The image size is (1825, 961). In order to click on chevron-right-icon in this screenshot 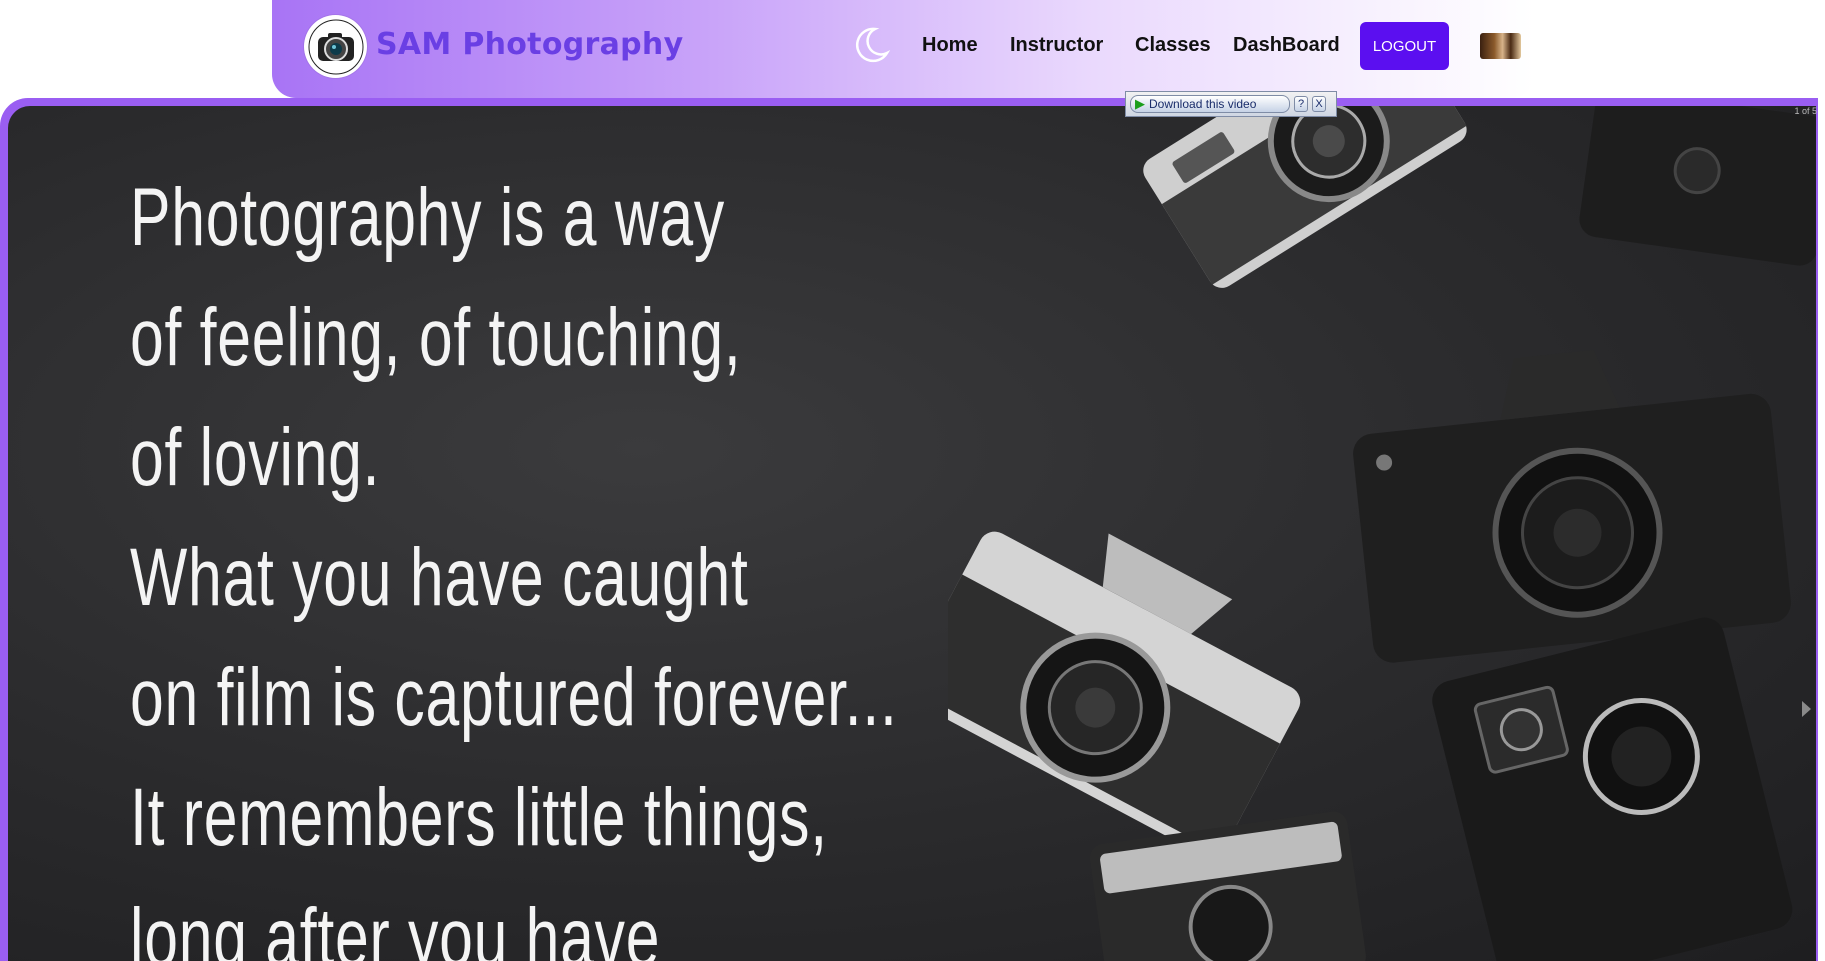, I will do `click(1806, 709)`.